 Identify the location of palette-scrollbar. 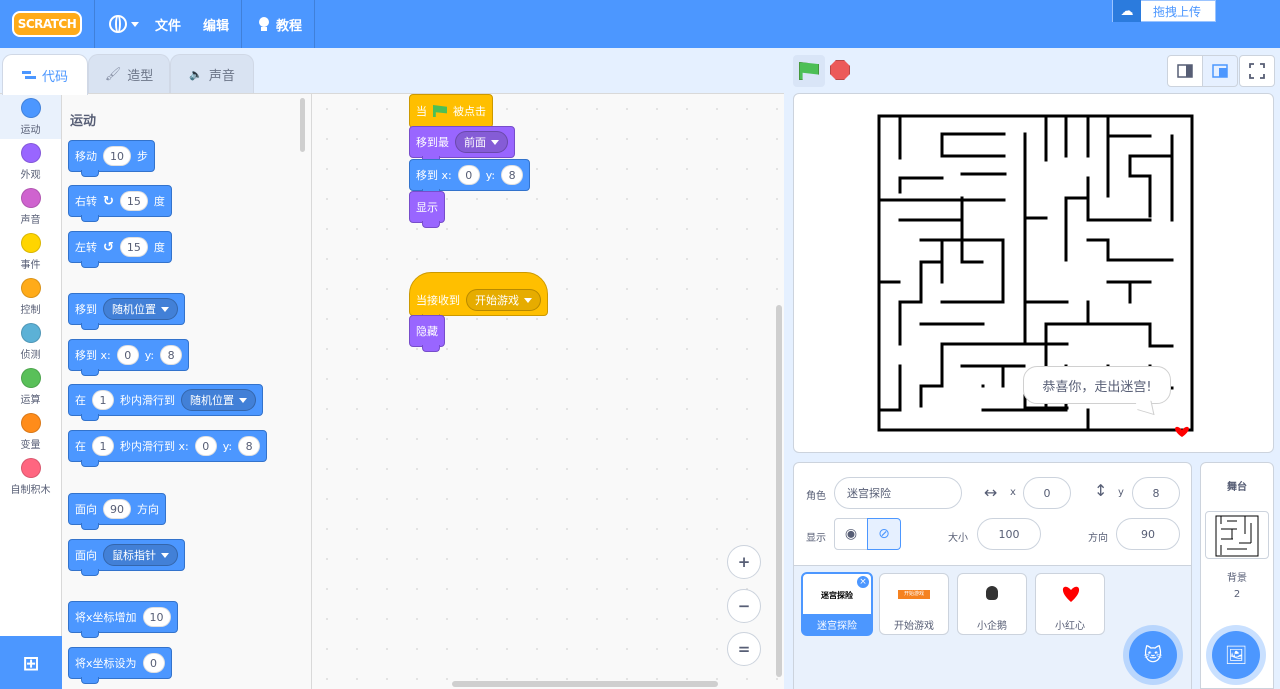
(302, 125).